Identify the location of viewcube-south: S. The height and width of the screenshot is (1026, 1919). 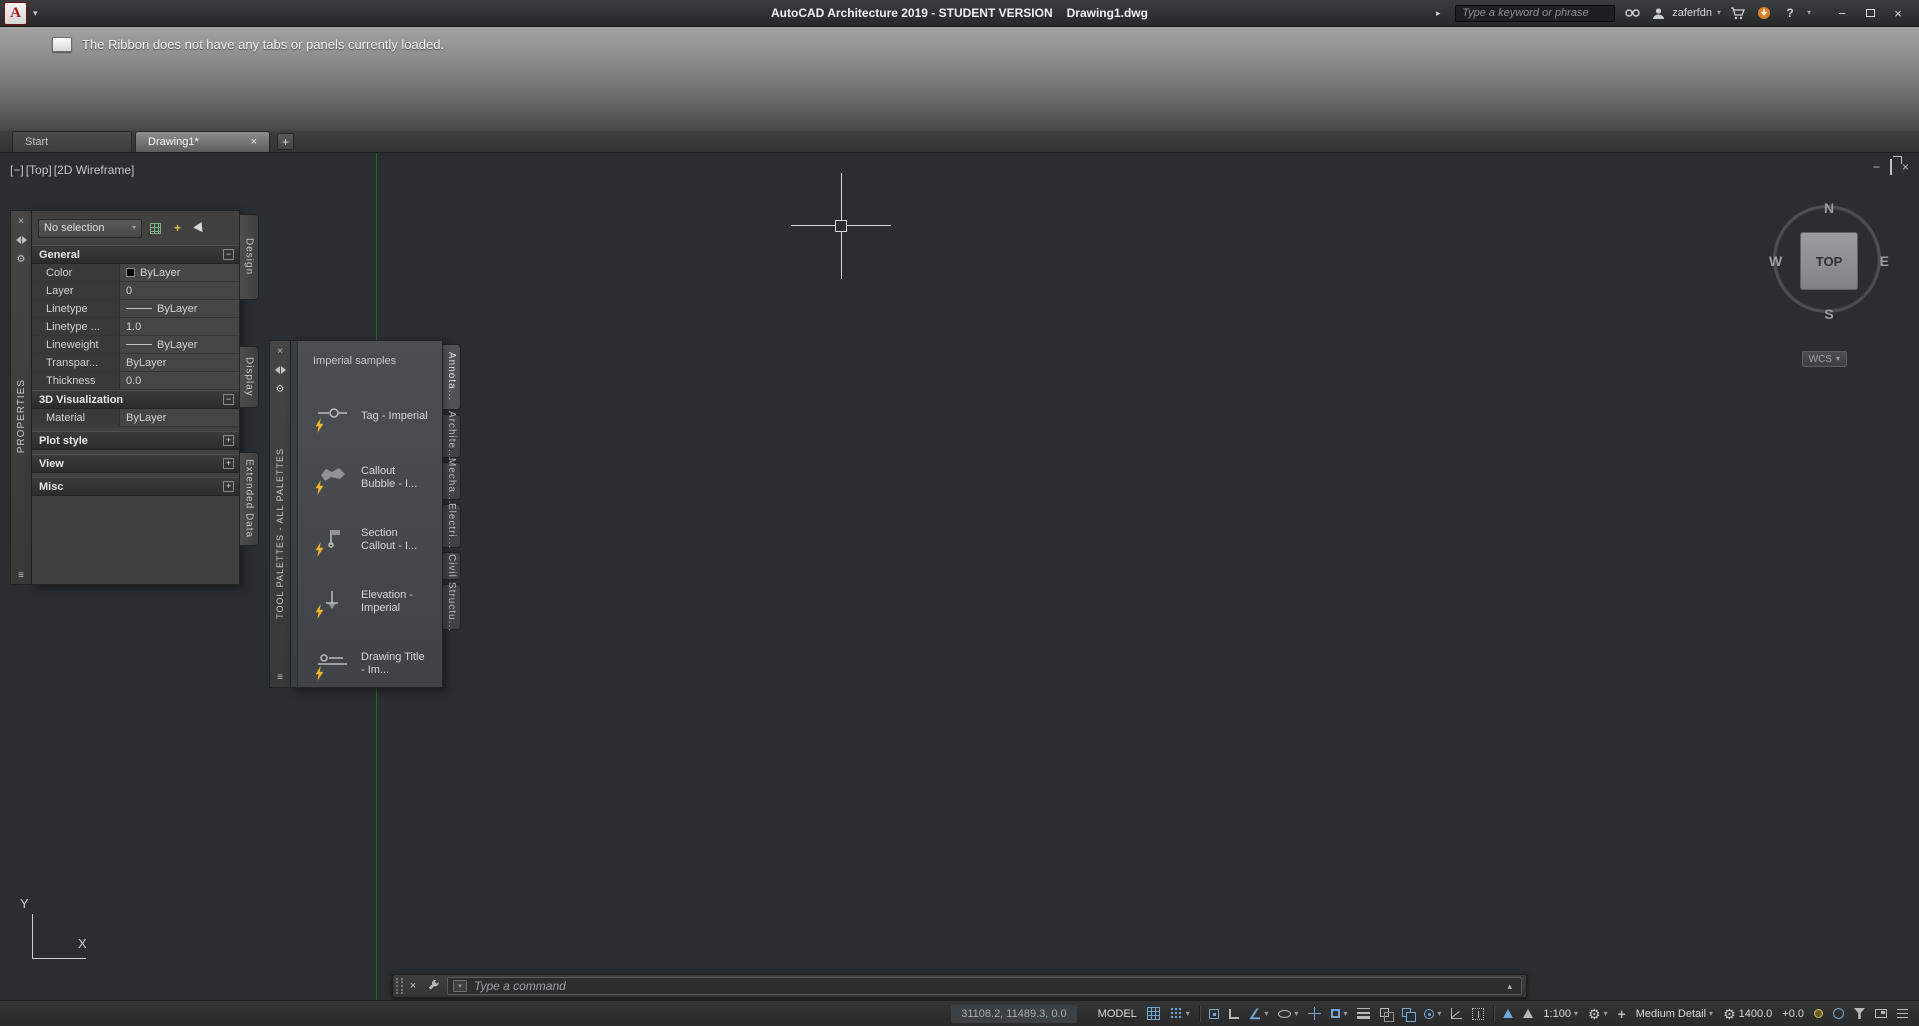
(1828, 314).